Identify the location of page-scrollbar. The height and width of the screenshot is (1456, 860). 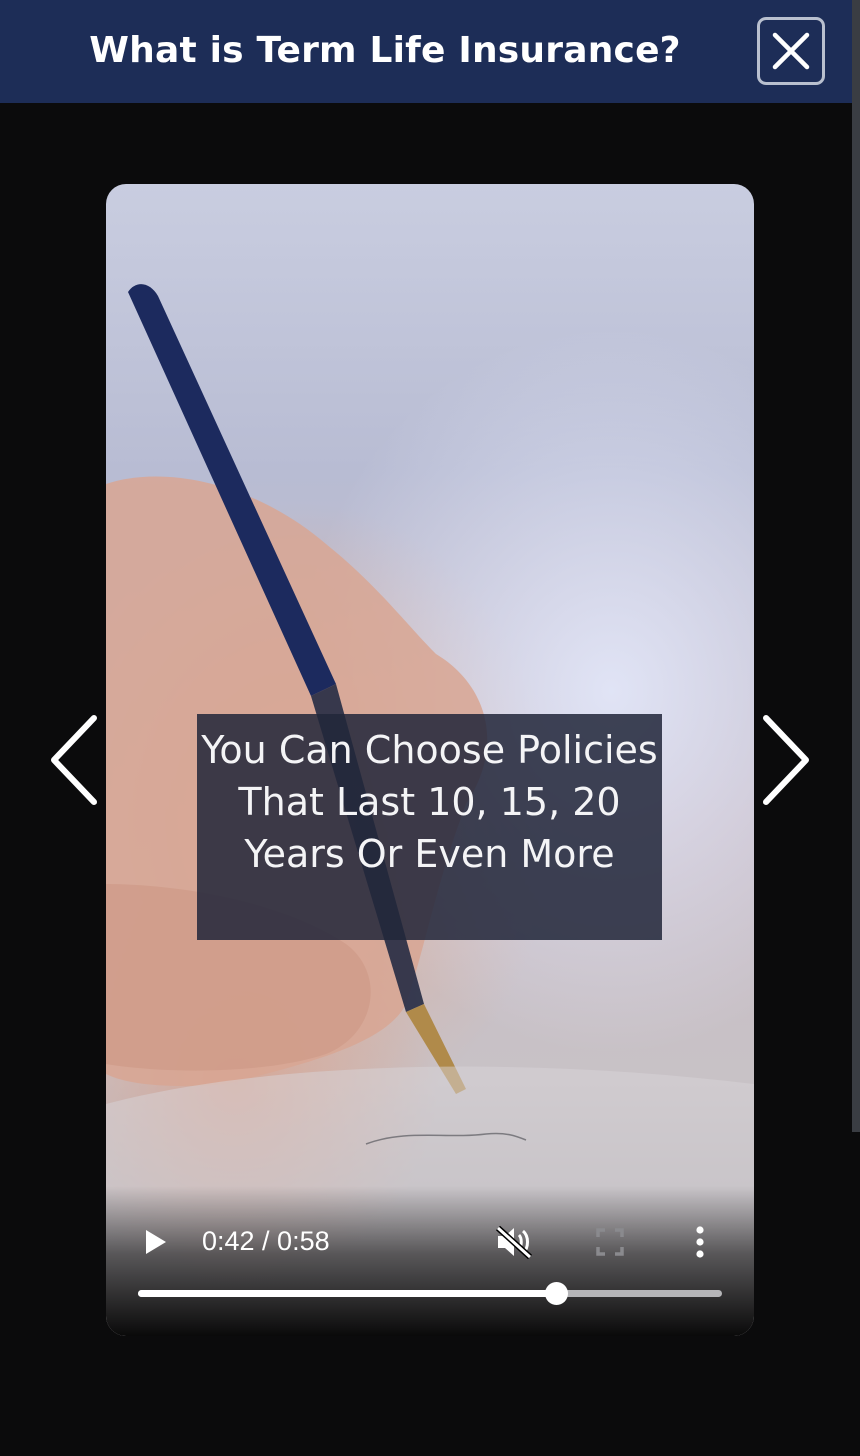
(856, 566).